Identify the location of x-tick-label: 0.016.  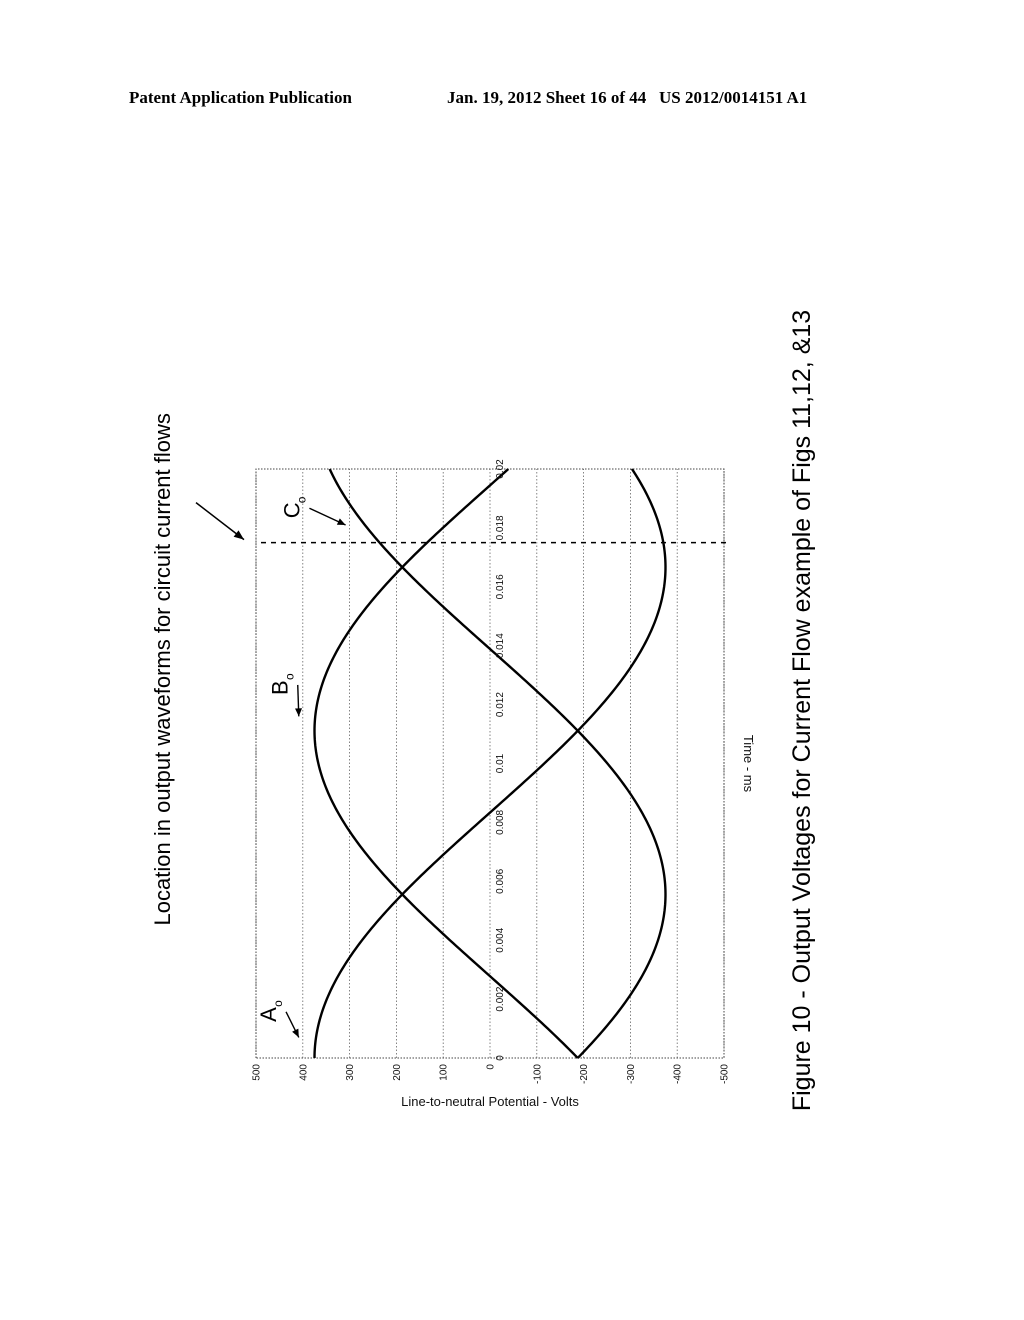
(500, 586).